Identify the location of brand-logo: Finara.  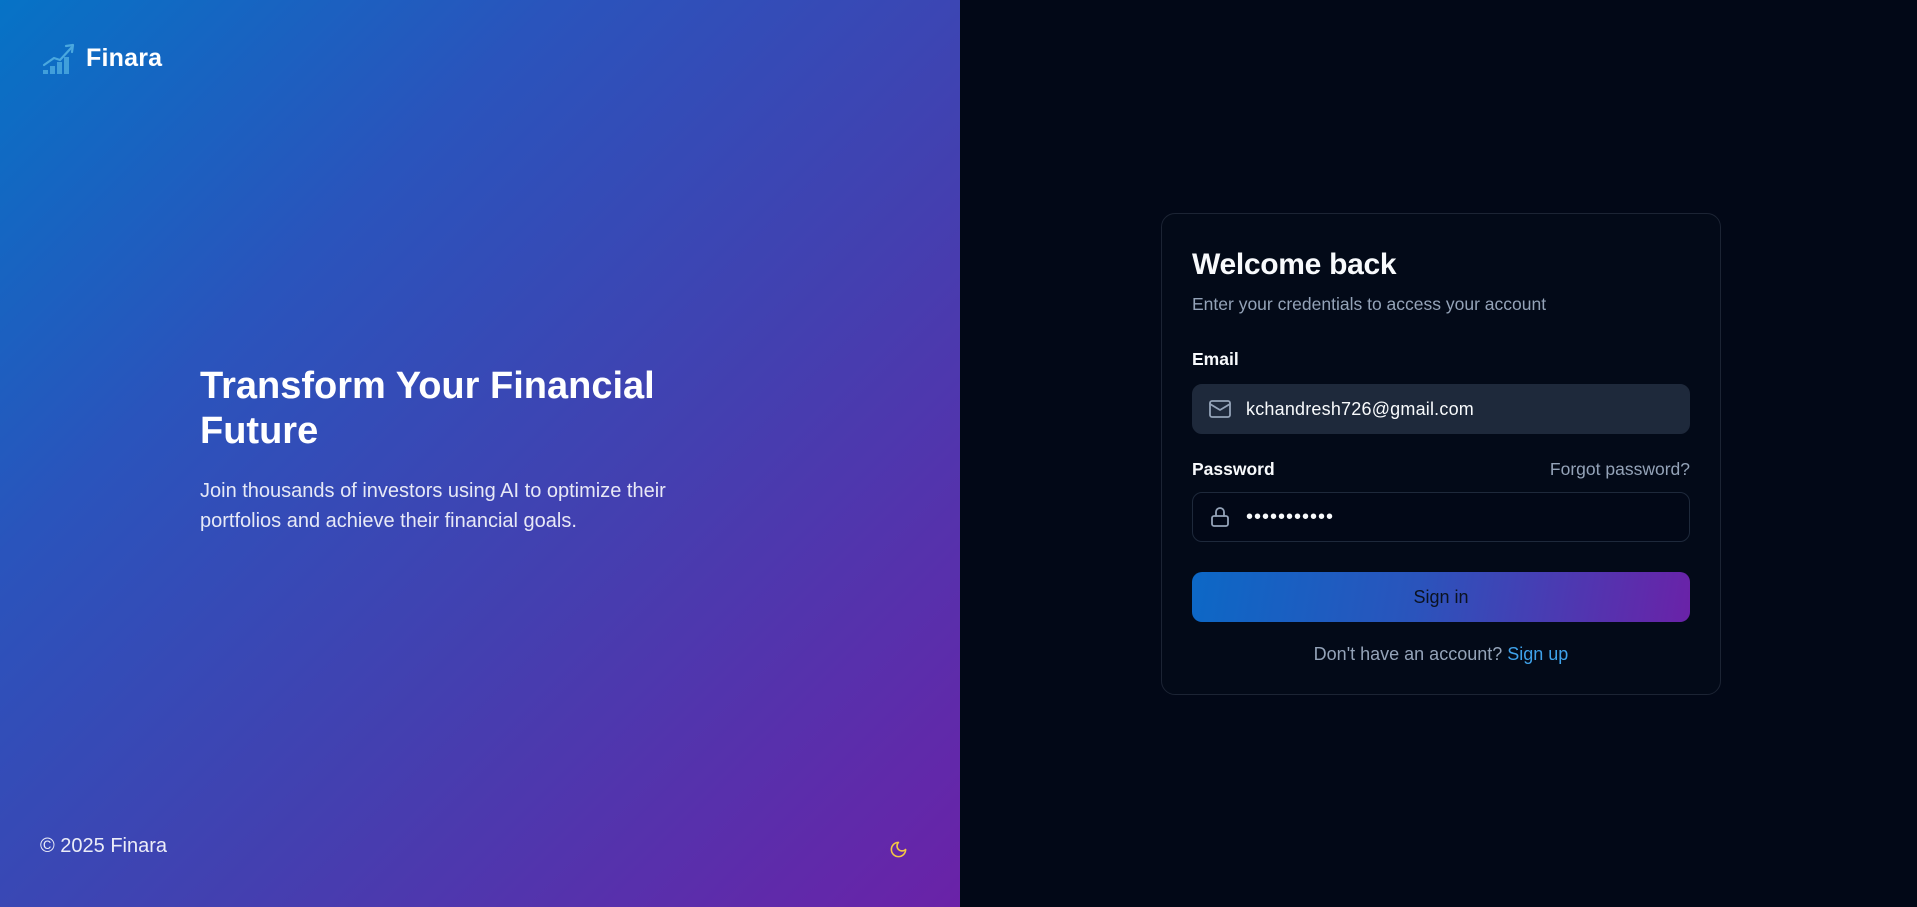
(102, 58).